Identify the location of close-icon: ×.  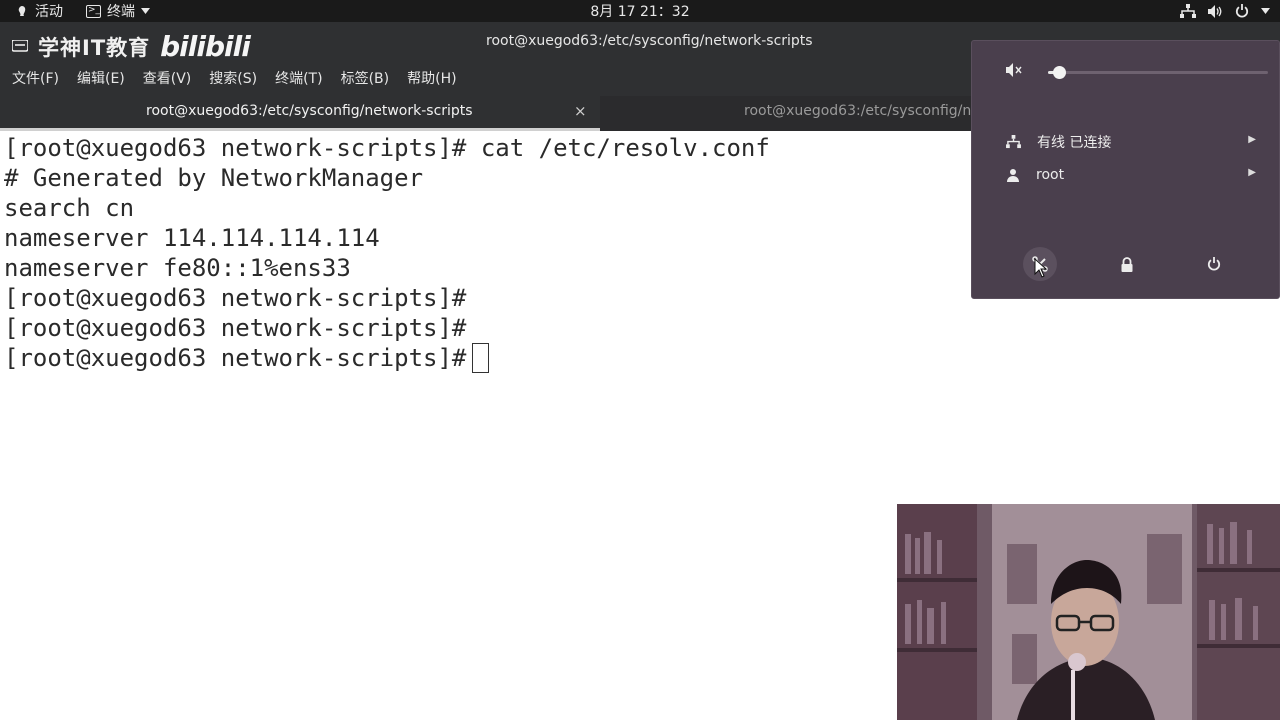
(580, 111).